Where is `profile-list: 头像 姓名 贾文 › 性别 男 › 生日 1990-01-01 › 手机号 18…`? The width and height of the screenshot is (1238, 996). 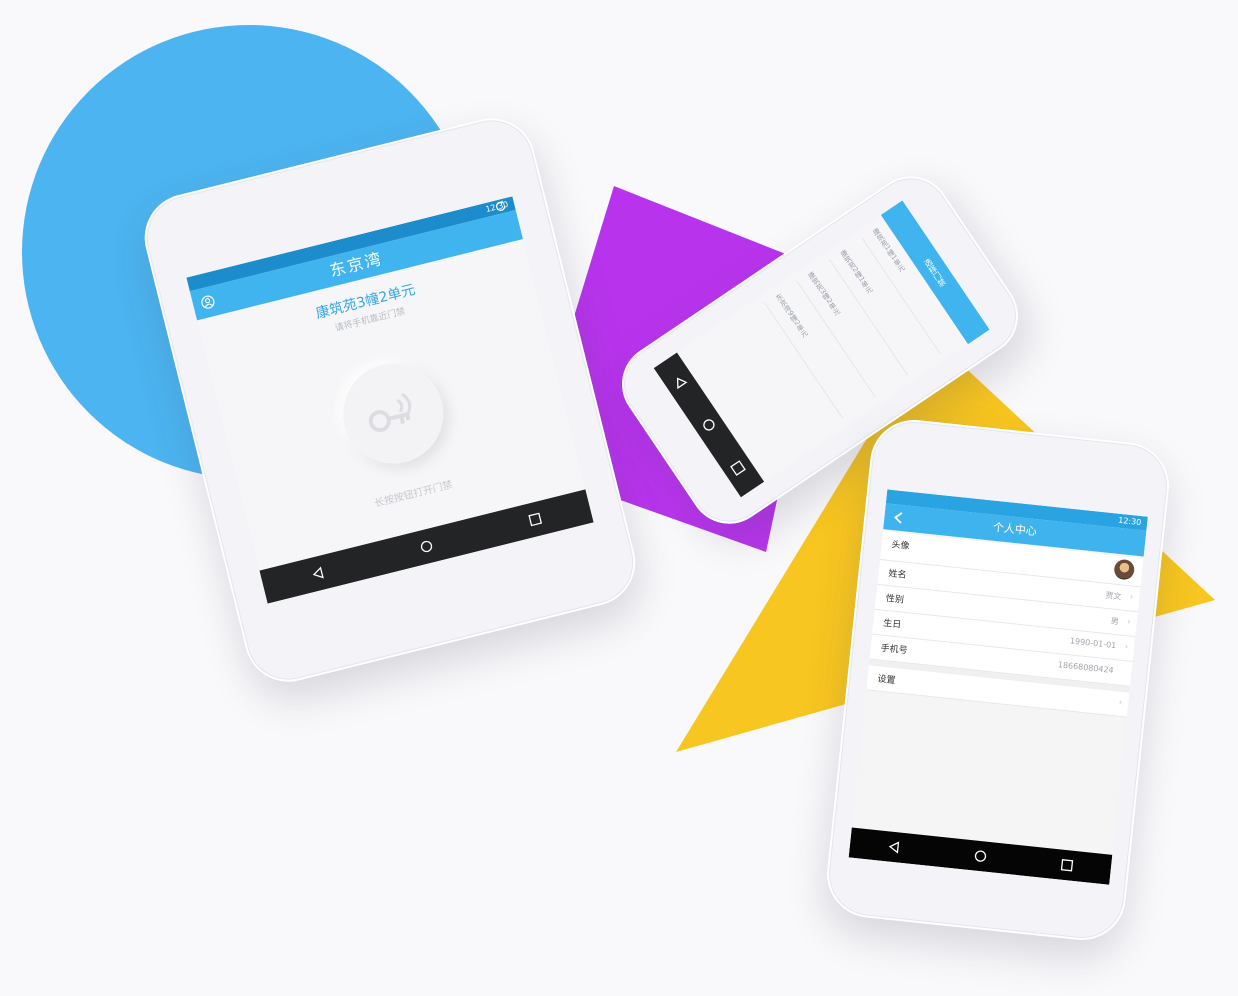 profile-list: 头像 姓名 贾文 › 性别 男 › 生日 1990-01-01 › 手机号 18… is located at coordinates (1005, 624).